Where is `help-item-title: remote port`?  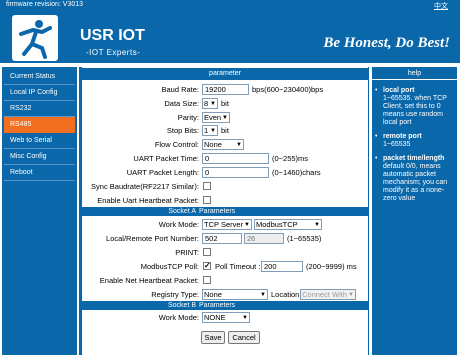 help-item-title: remote port is located at coordinates (402, 136).